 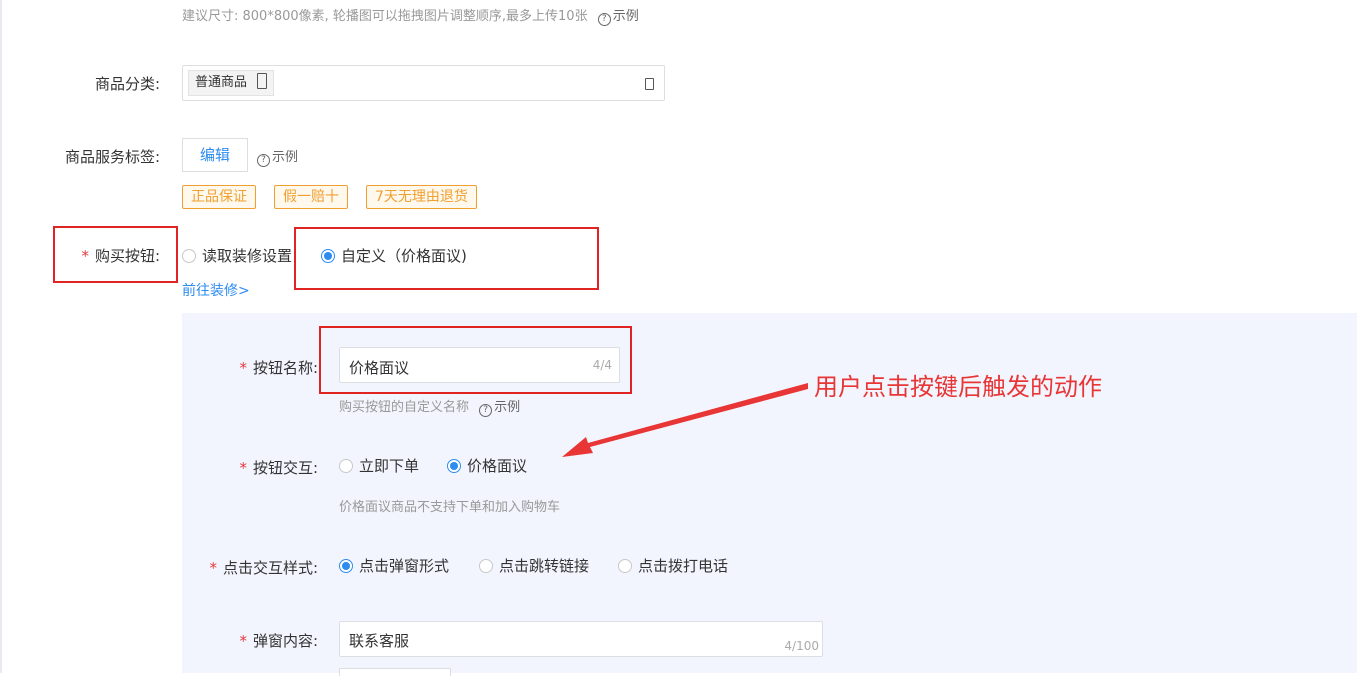 What do you see at coordinates (216, 290) in the screenshot?
I see `go-decorate-link: 前往装修>` at bounding box center [216, 290].